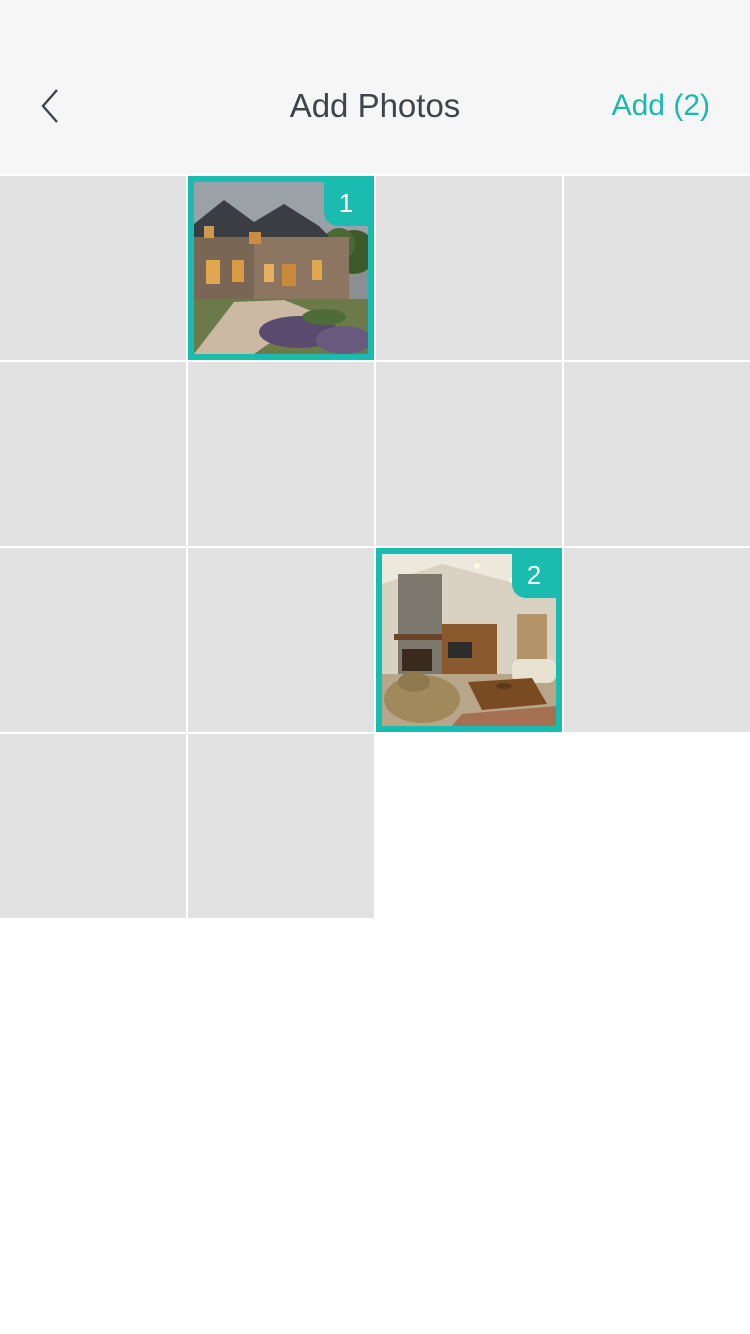 The image size is (750, 1334). What do you see at coordinates (346, 204) in the screenshot?
I see `selection-order-badge: 1` at bounding box center [346, 204].